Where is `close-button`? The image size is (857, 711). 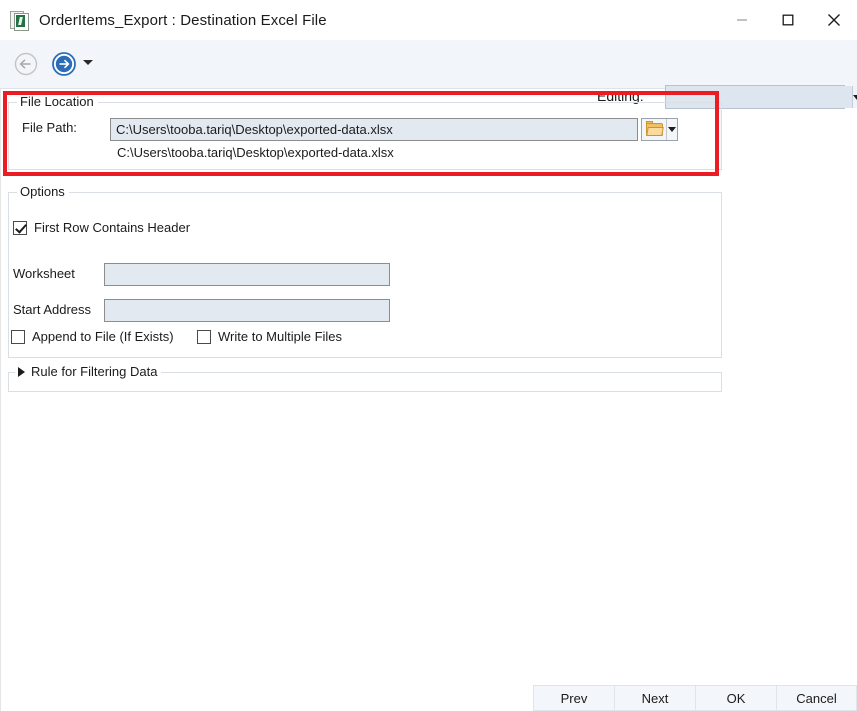
close-button is located at coordinates (834, 20).